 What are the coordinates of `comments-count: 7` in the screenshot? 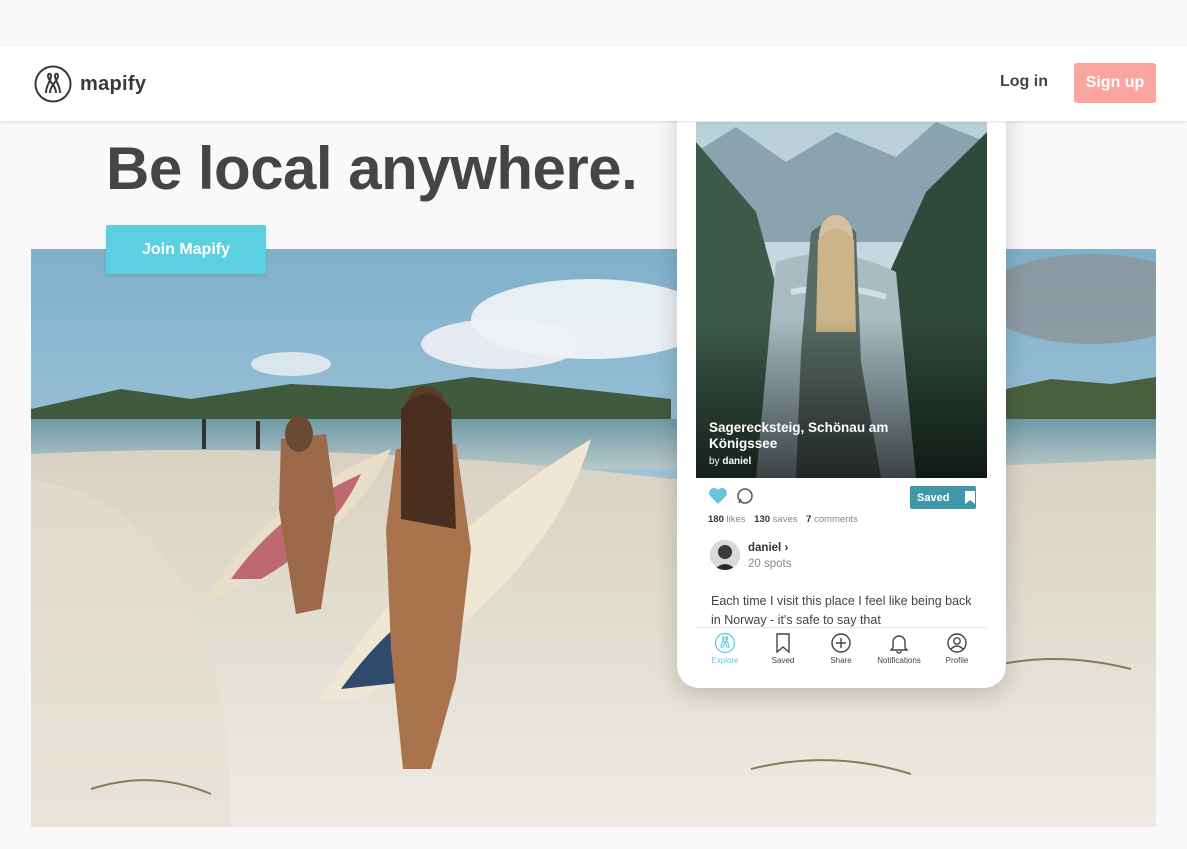 It's located at (808, 519).